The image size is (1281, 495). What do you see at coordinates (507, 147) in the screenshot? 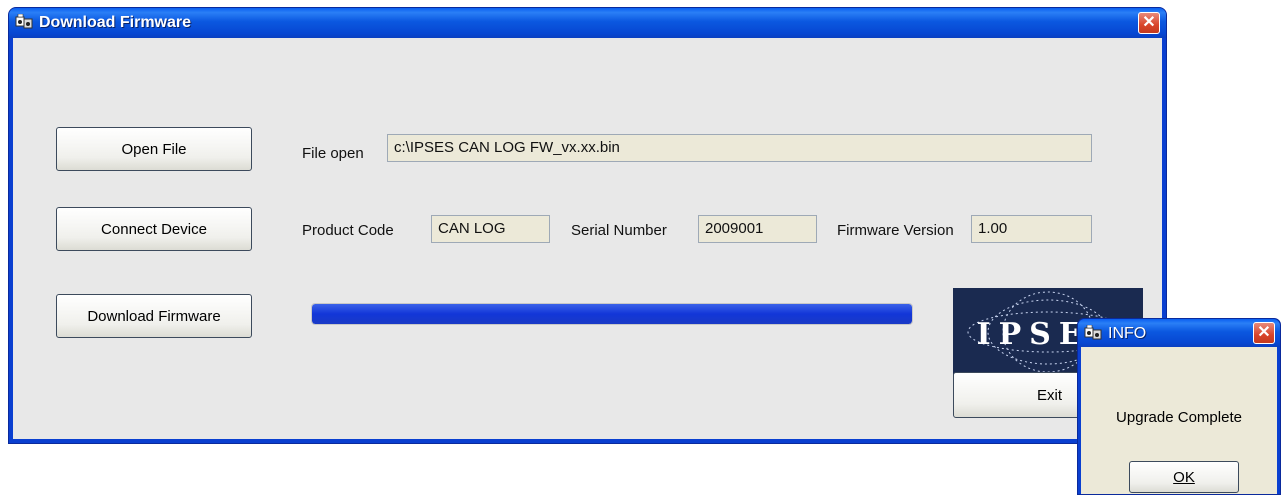
I see `file-path-value: c:\IPSES CAN LOG FW_vx.xx.bin` at bounding box center [507, 147].